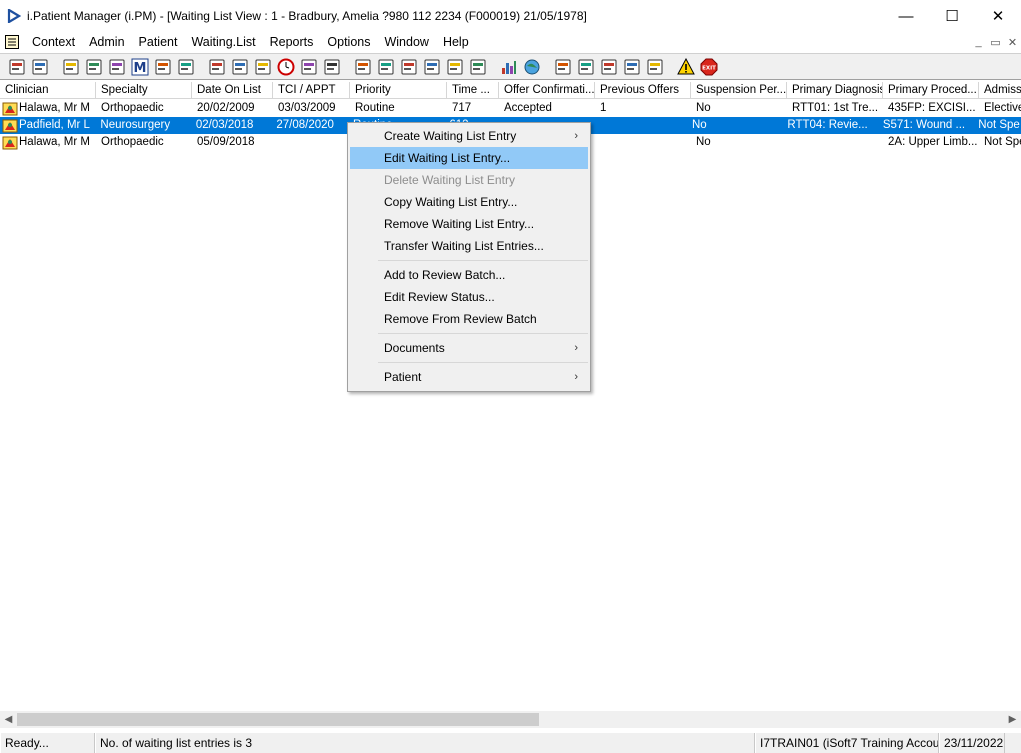 This screenshot has width=1021, height=753. What do you see at coordinates (563, 67) in the screenshot?
I see `checklist-icon` at bounding box center [563, 67].